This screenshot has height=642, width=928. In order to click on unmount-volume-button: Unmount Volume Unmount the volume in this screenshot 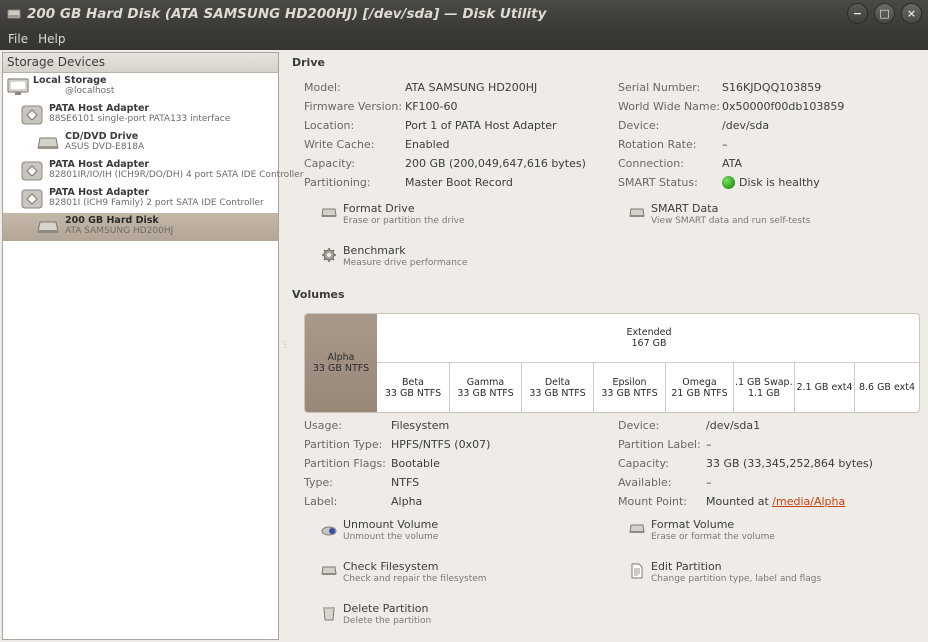, I will do `click(379, 530)`.